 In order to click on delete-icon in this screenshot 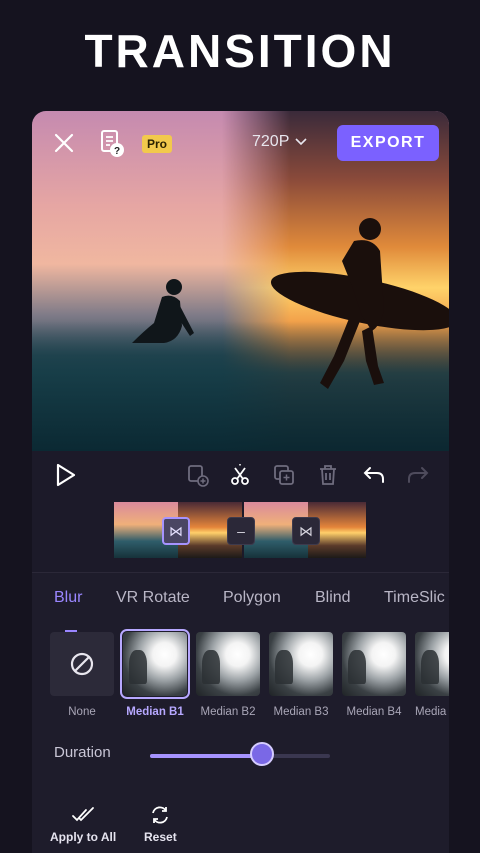, I will do `click(328, 475)`.